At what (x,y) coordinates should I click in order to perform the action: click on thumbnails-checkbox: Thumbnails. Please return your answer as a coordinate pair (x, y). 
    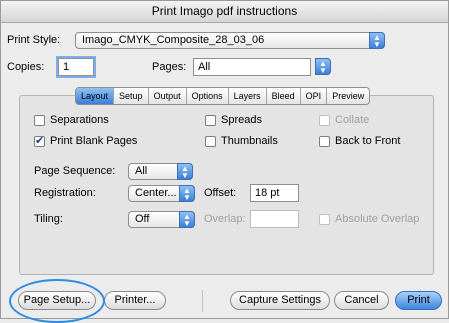
    Looking at the image, I should click on (241, 141).